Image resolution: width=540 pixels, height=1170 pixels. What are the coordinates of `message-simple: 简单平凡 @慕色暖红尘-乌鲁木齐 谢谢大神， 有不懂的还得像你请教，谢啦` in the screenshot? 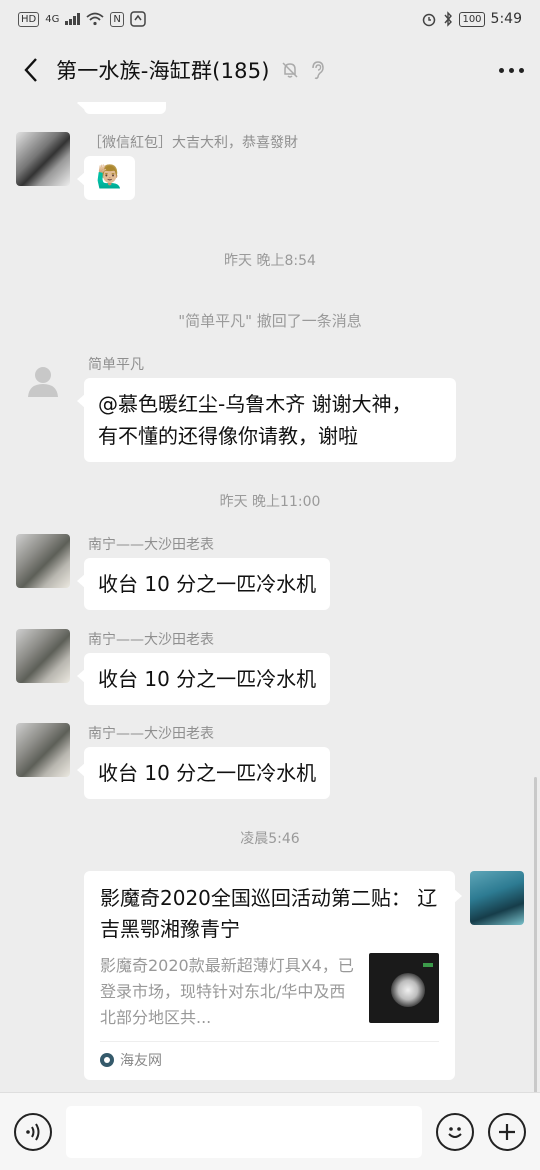 It's located at (266, 410).